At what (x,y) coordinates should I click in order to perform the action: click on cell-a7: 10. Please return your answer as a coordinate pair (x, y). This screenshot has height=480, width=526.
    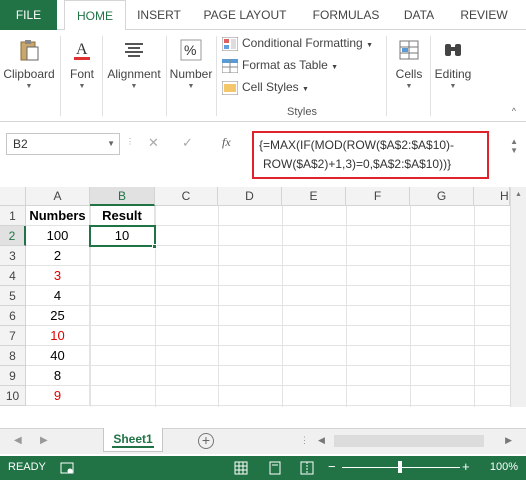
    Looking at the image, I should click on (58, 336).